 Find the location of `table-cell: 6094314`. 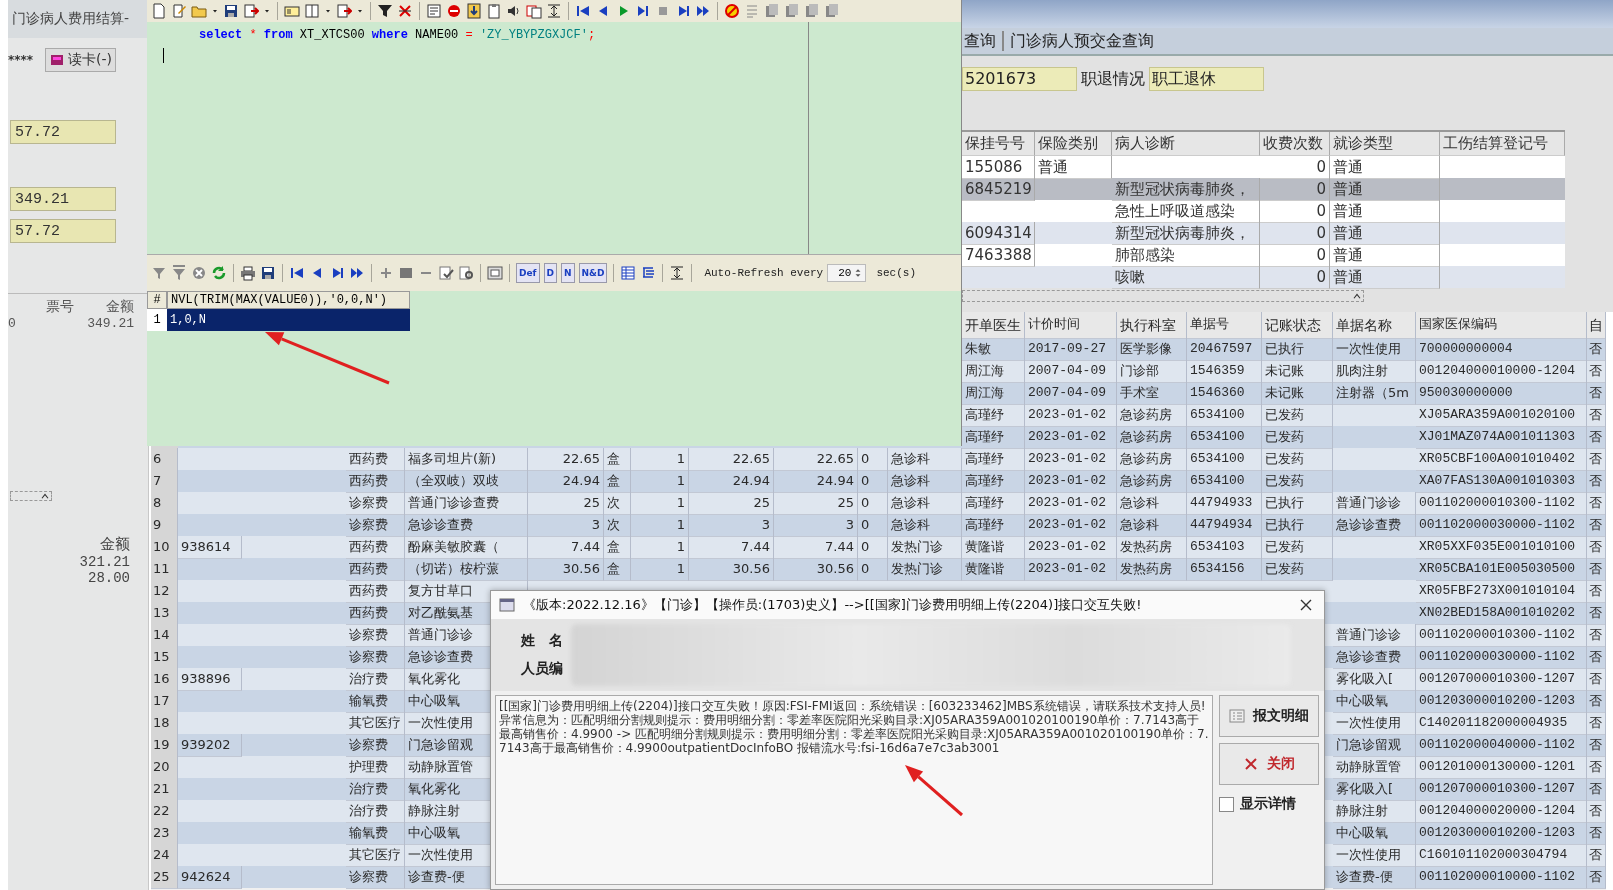

table-cell: 6094314 is located at coordinates (998, 233).